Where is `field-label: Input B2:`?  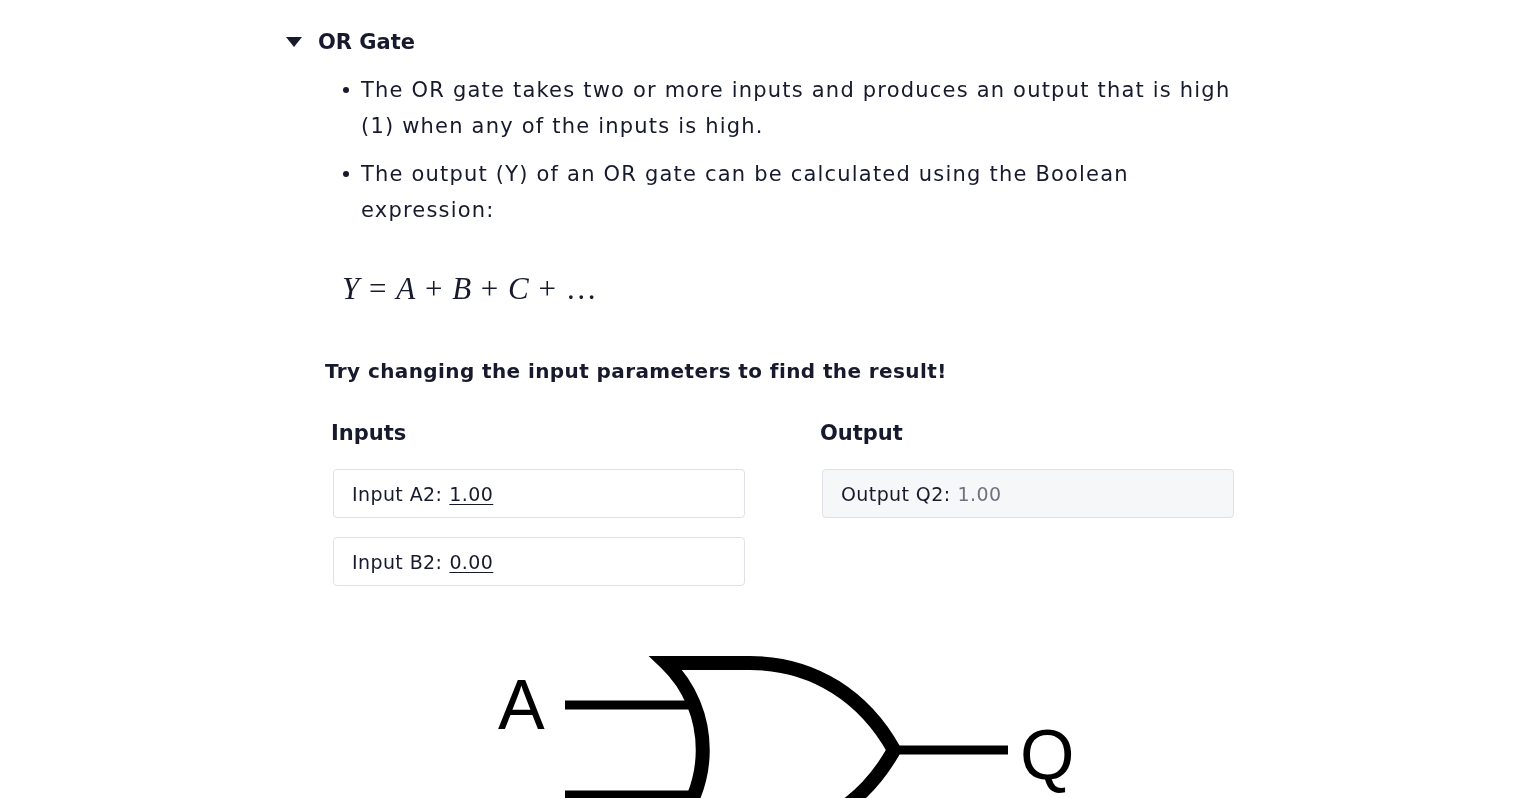
field-label: Input B2: is located at coordinates (397, 561).